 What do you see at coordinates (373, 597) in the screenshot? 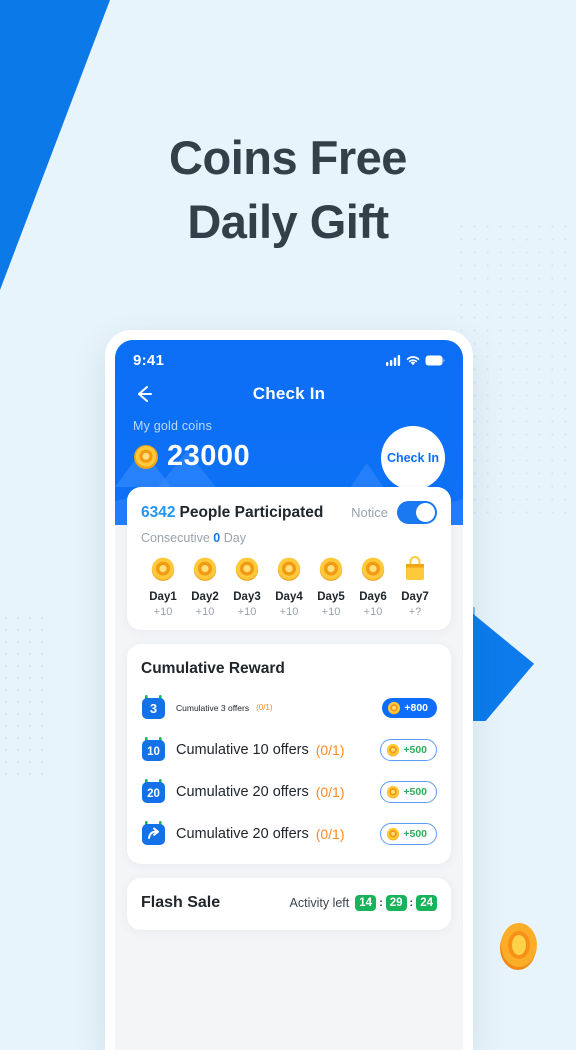
I see `day-label: Day6` at bounding box center [373, 597].